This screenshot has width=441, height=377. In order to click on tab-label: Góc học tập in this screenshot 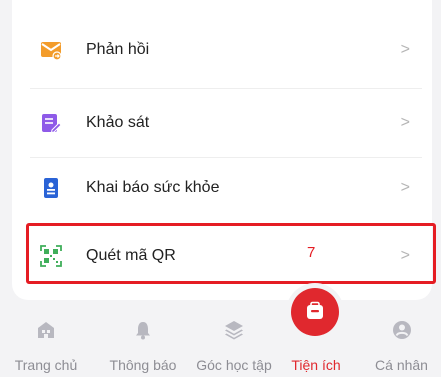, I will do `click(234, 365)`.